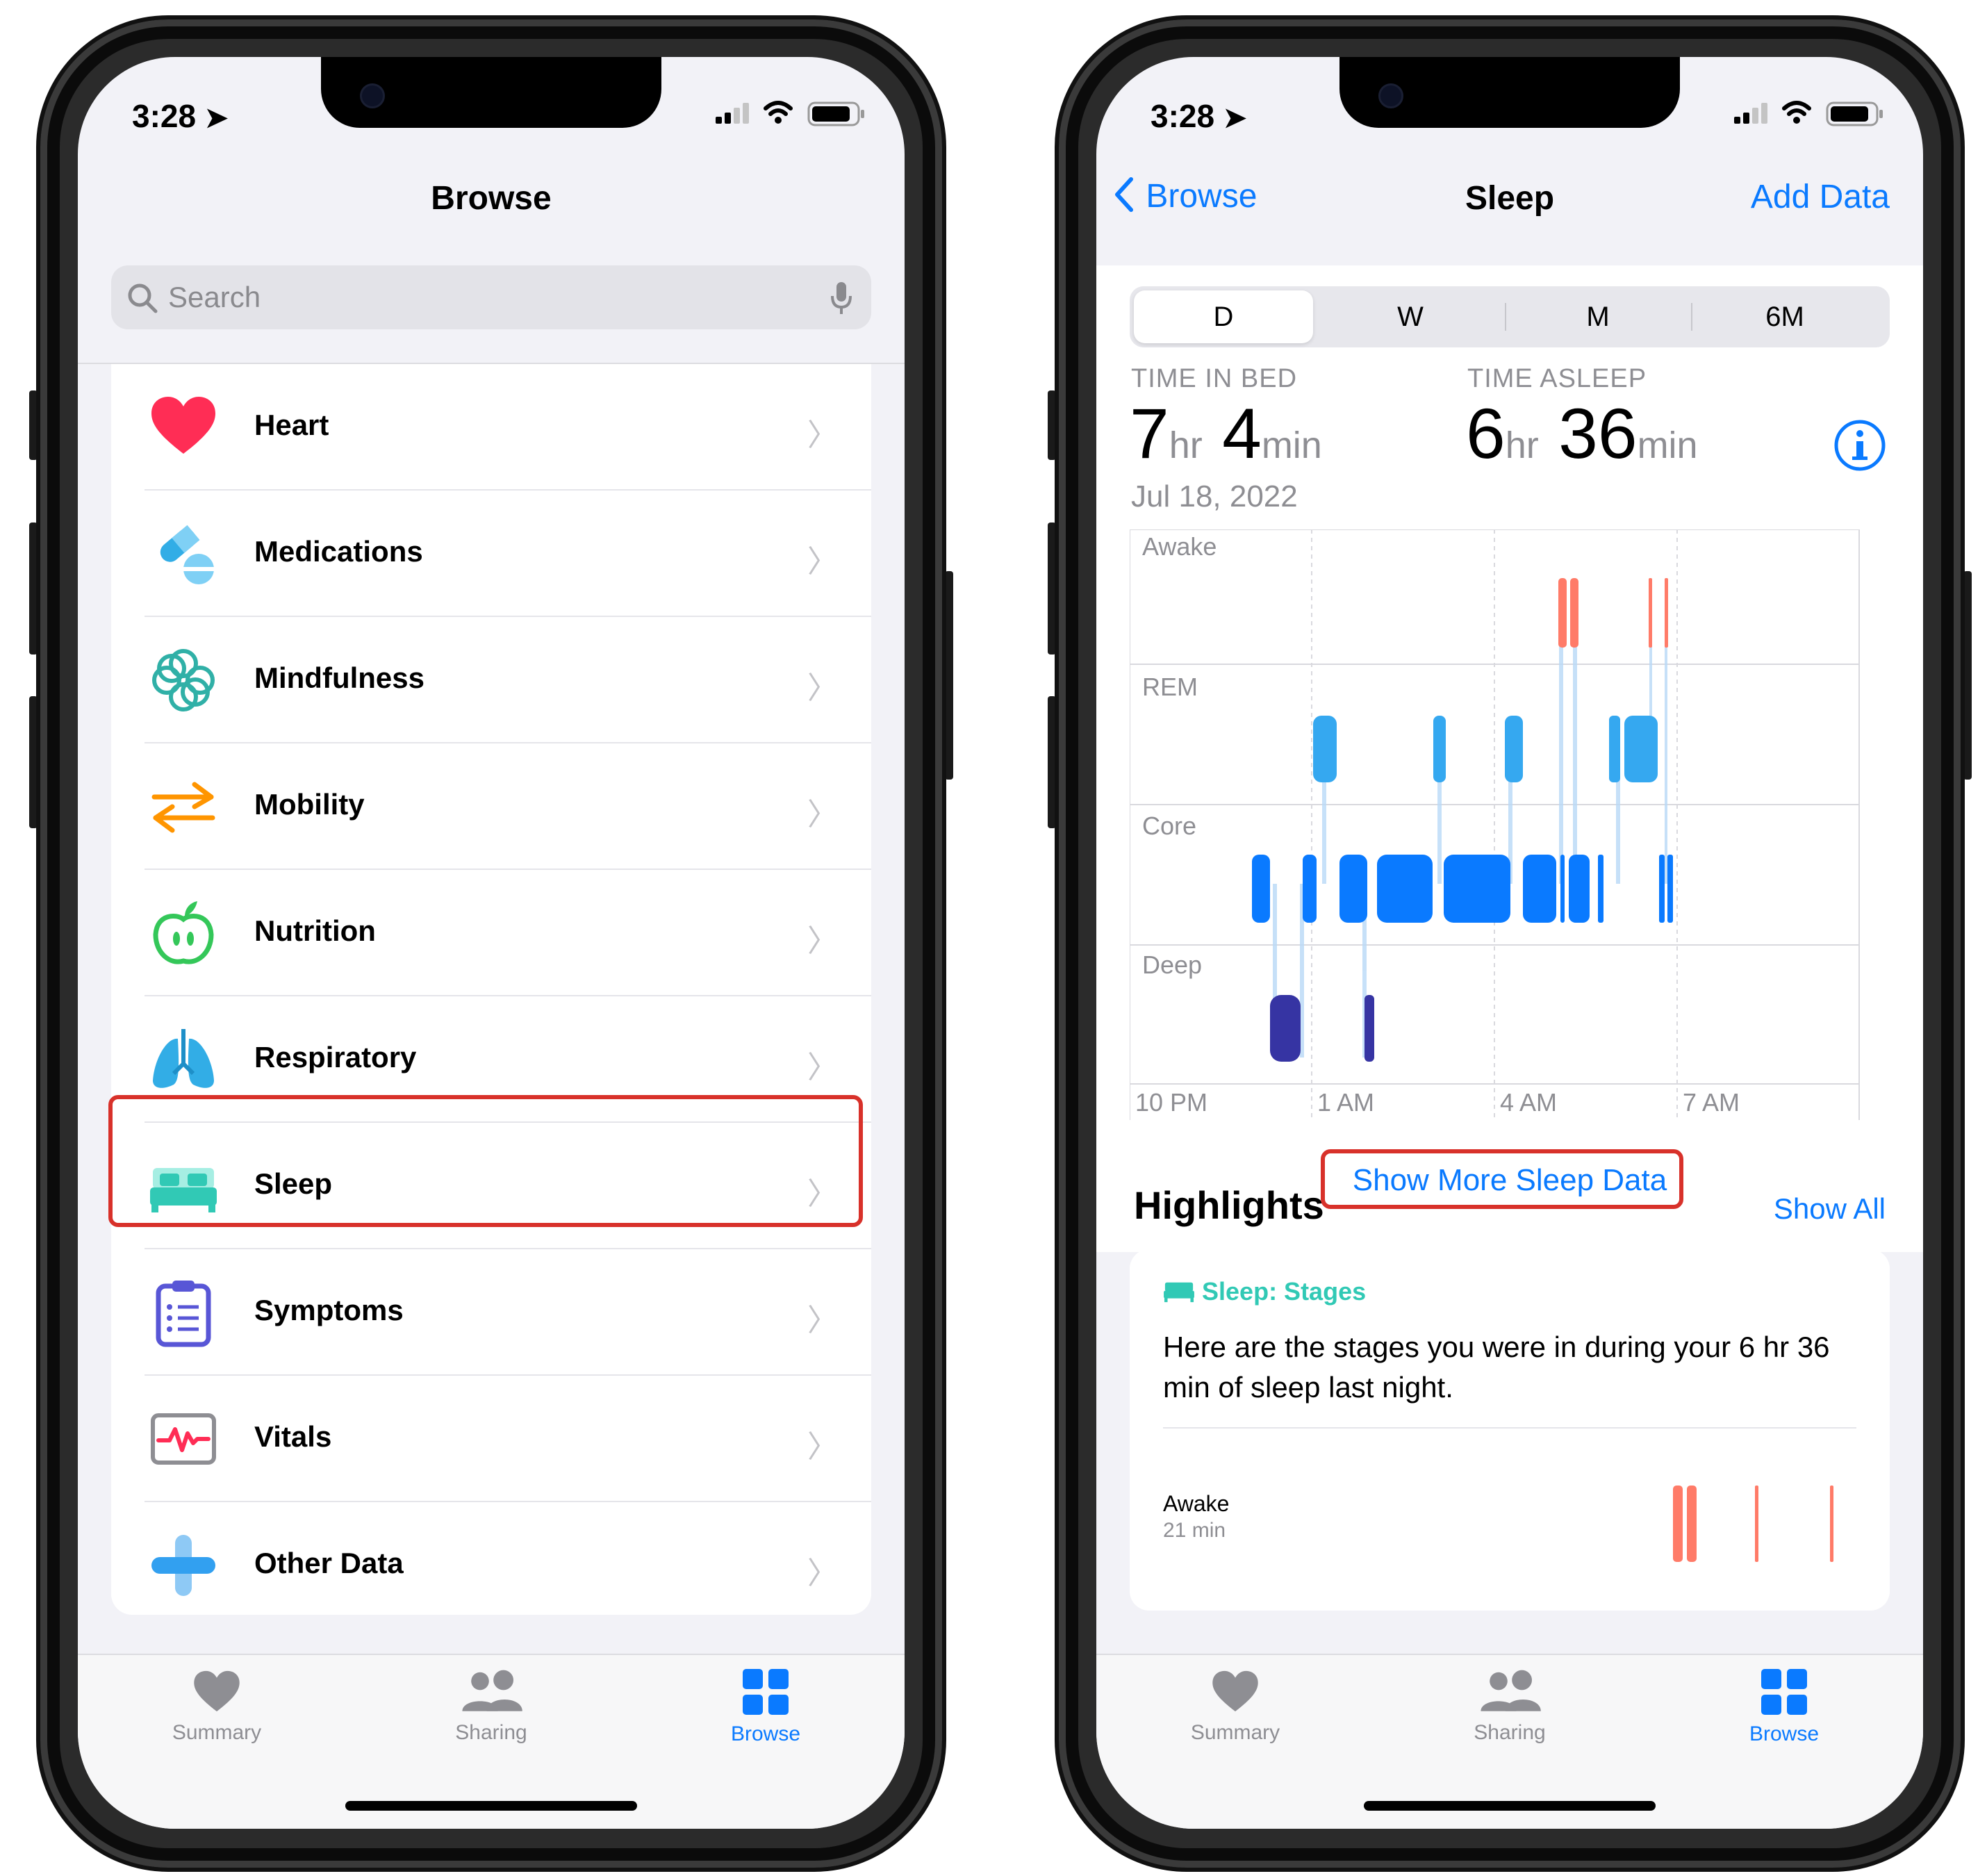 The image size is (1987, 1876). I want to click on segment-week: W, so click(1410, 316).